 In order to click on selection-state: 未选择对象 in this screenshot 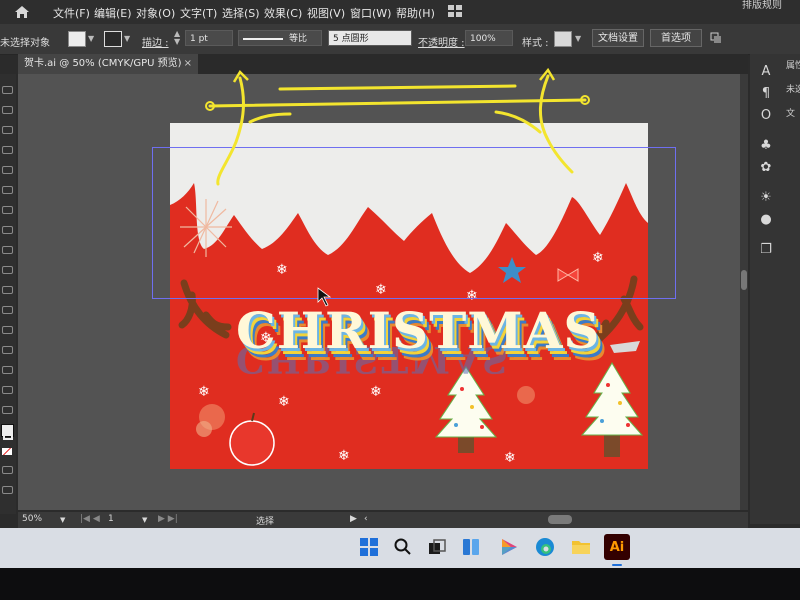, I will do `click(25, 43)`.